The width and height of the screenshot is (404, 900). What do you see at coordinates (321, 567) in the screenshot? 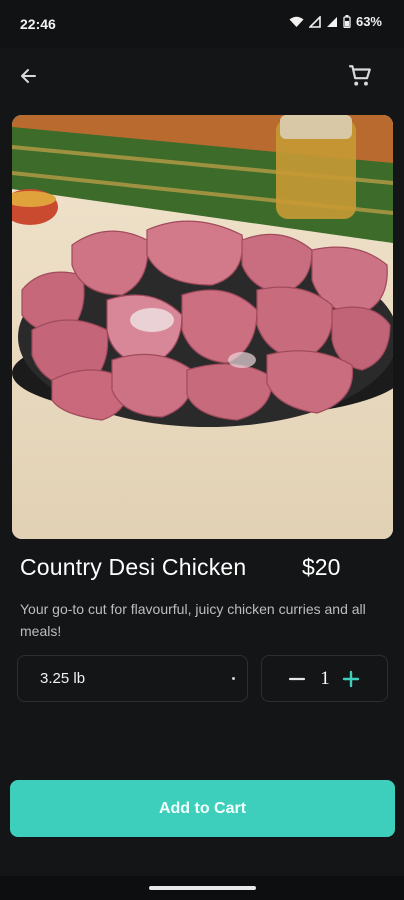
I see `product-price: $20` at bounding box center [321, 567].